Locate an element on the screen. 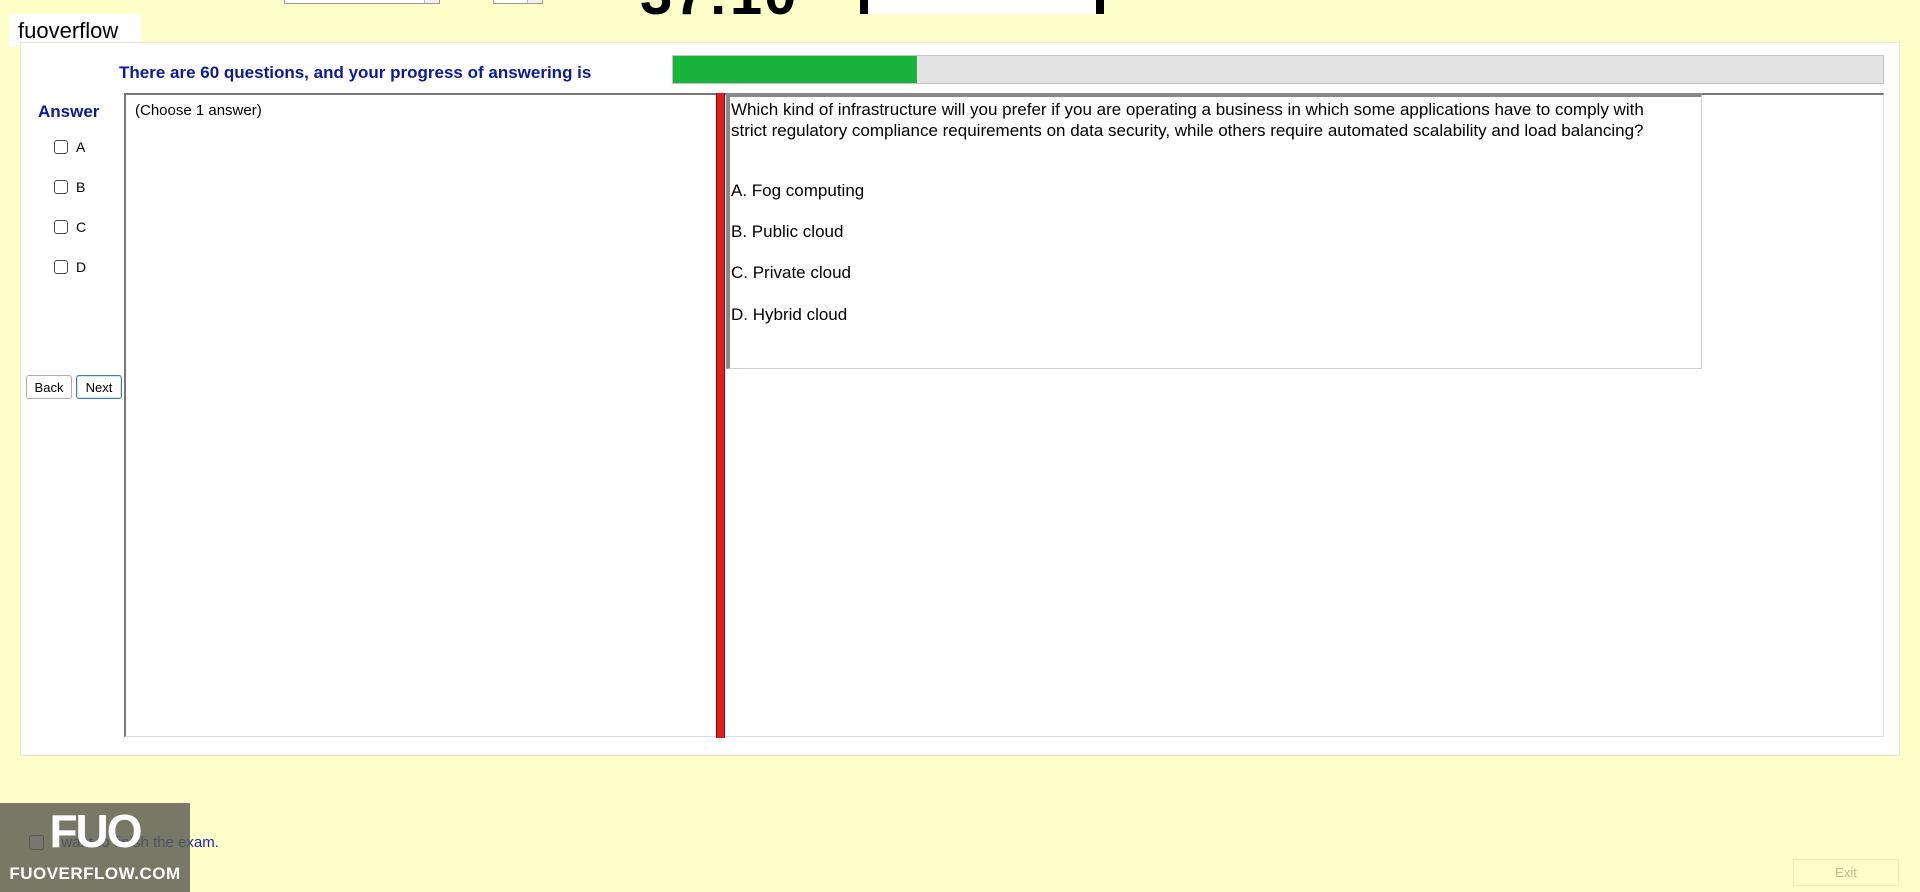 The height and width of the screenshot is (892, 1920). panel-splitter is located at coordinates (720, 415).